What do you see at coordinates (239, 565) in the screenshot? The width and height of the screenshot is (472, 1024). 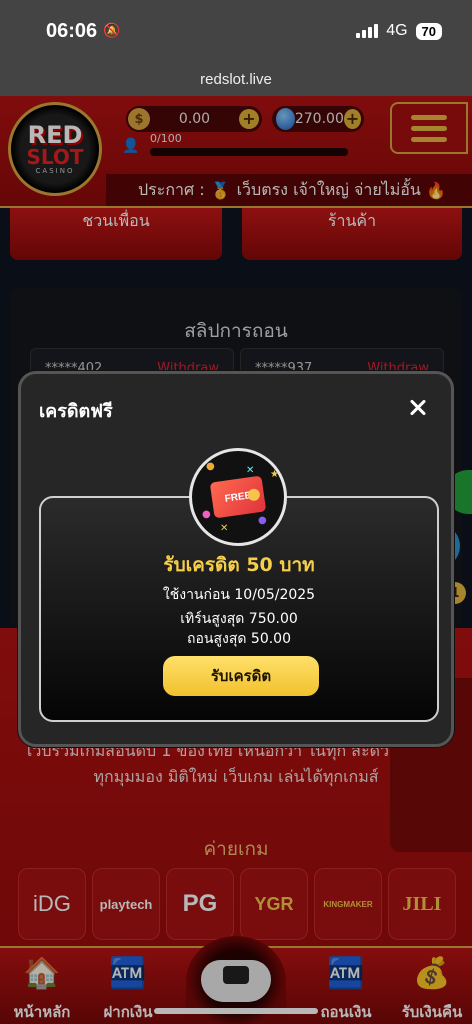 I see `credit-heading: รับเครดิต 50 บาท` at bounding box center [239, 565].